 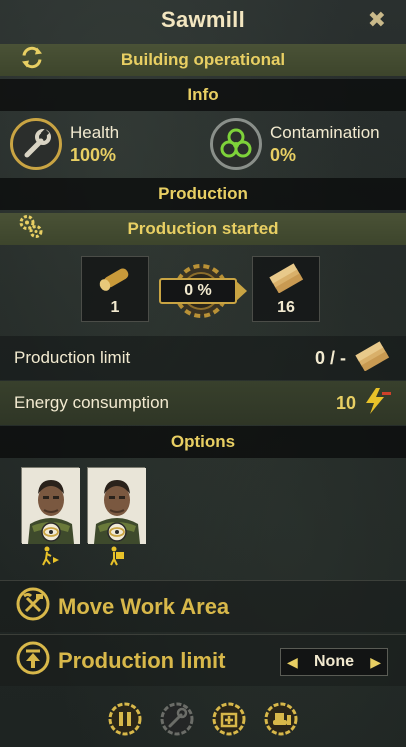 I want to click on production-limit-action: Production limit ◀ None ▶, so click(x=203, y=660).